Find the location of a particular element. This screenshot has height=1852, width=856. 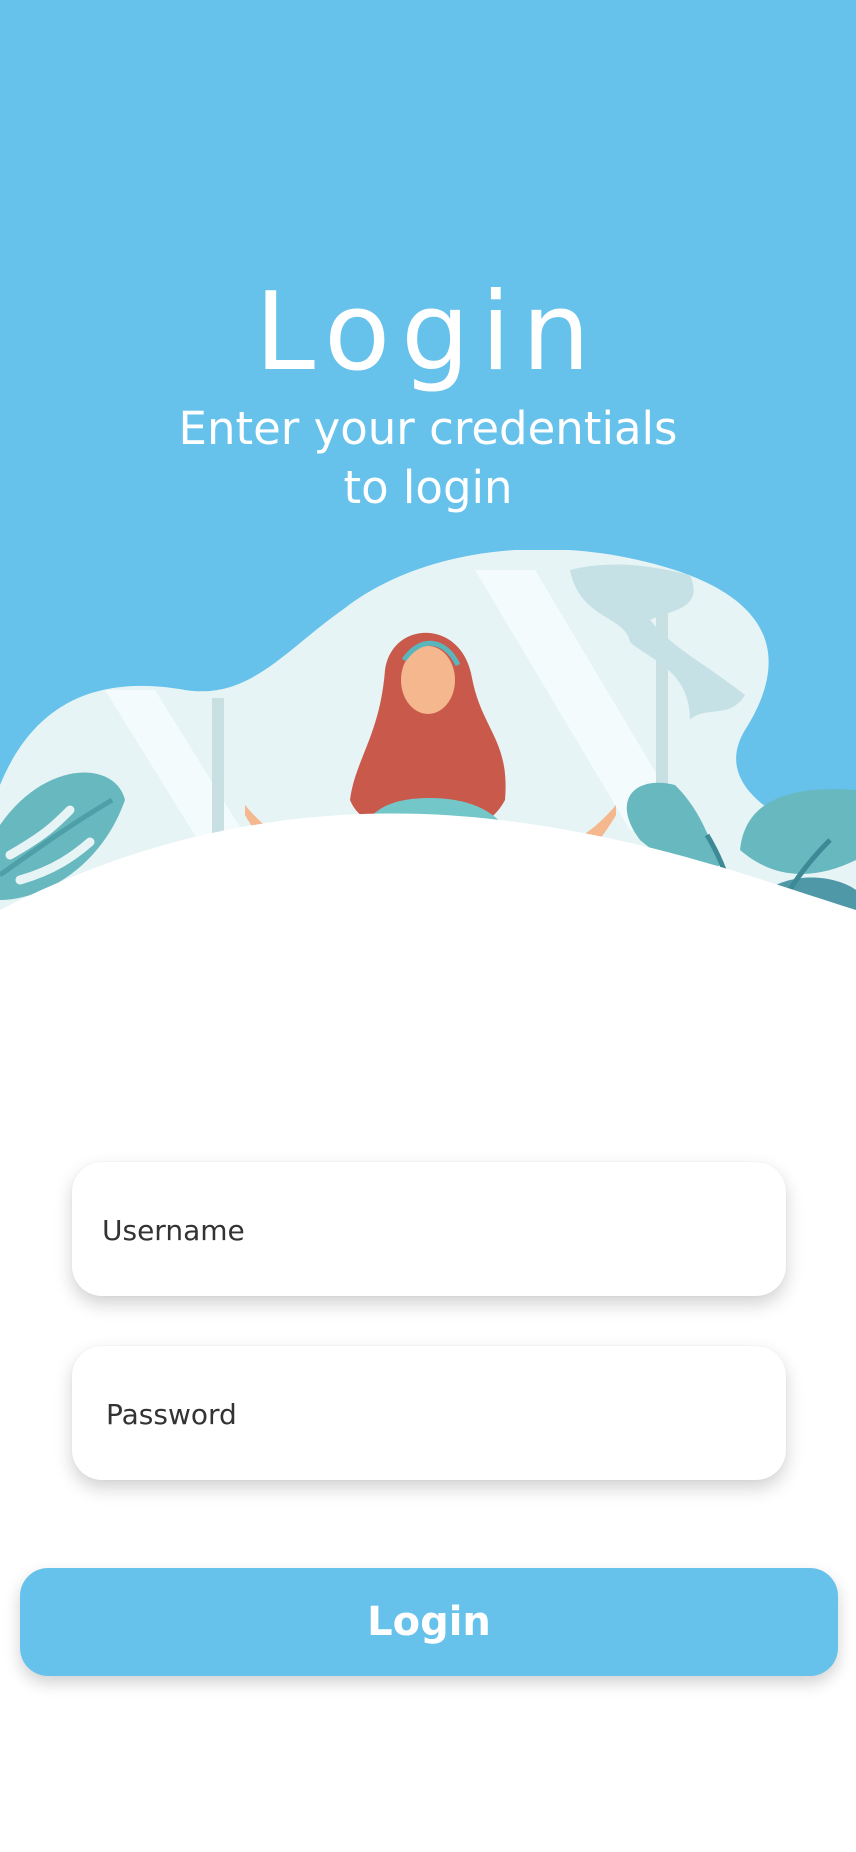

password-field is located at coordinates (429, 1414).